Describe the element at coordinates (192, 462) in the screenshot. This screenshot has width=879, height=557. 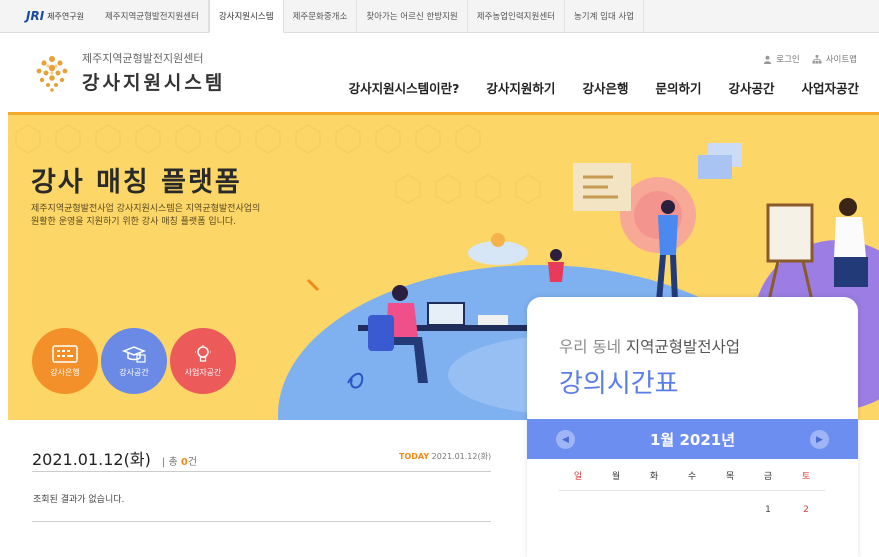
I see `count-unit: 건` at that location.